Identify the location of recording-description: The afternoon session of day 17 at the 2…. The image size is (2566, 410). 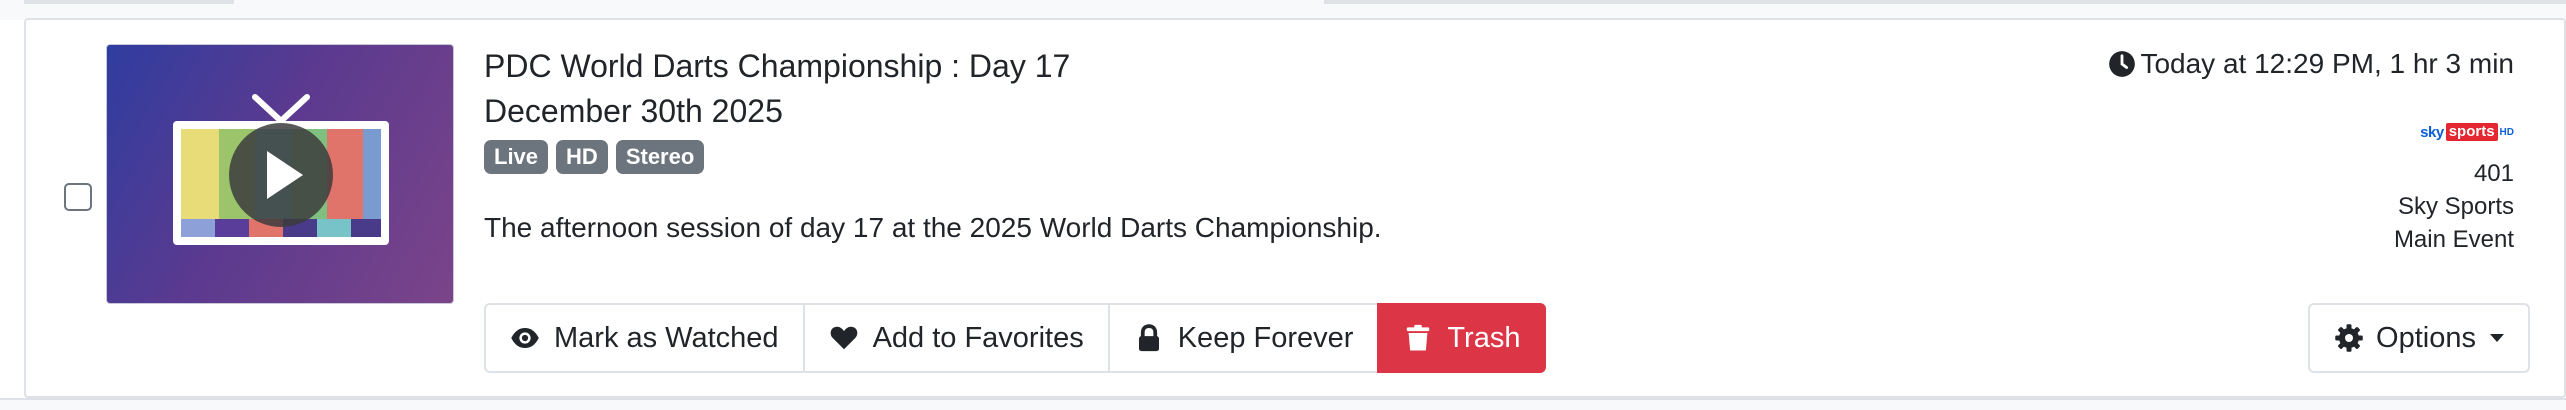
(933, 227).